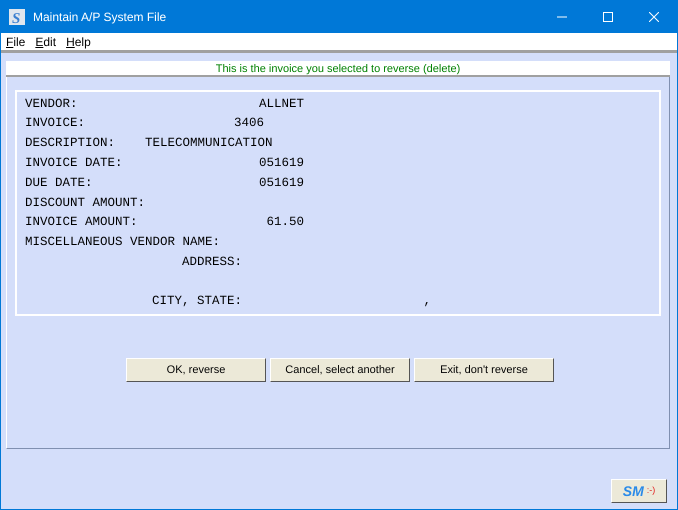 The height and width of the screenshot is (510, 678). Describe the element at coordinates (85, 203) in the screenshot. I see `field-label: DISCOUNT AMOUNT:` at that location.